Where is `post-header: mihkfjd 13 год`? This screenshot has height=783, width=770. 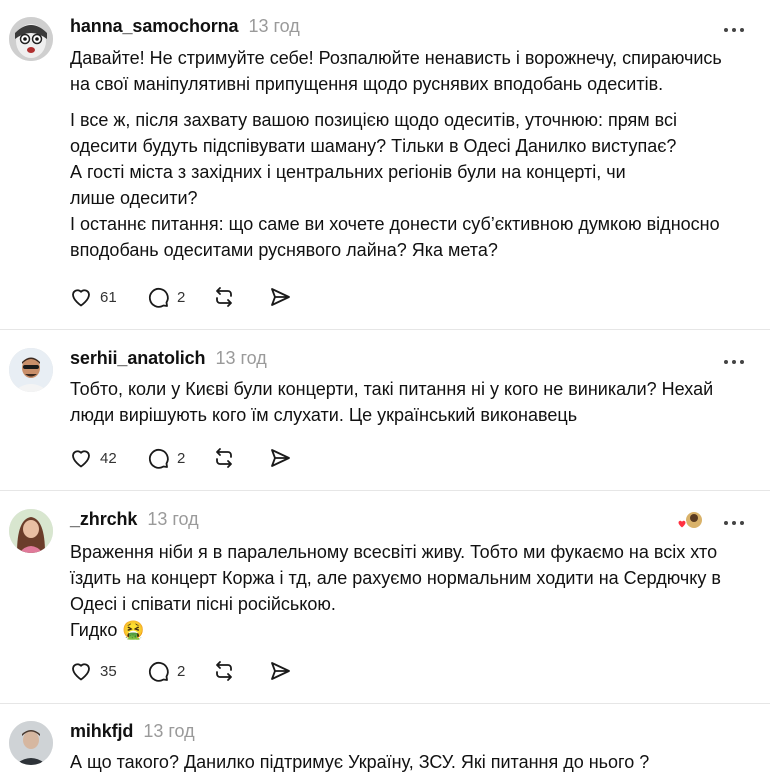
post-header: mihkfjd 13 год is located at coordinates (132, 731).